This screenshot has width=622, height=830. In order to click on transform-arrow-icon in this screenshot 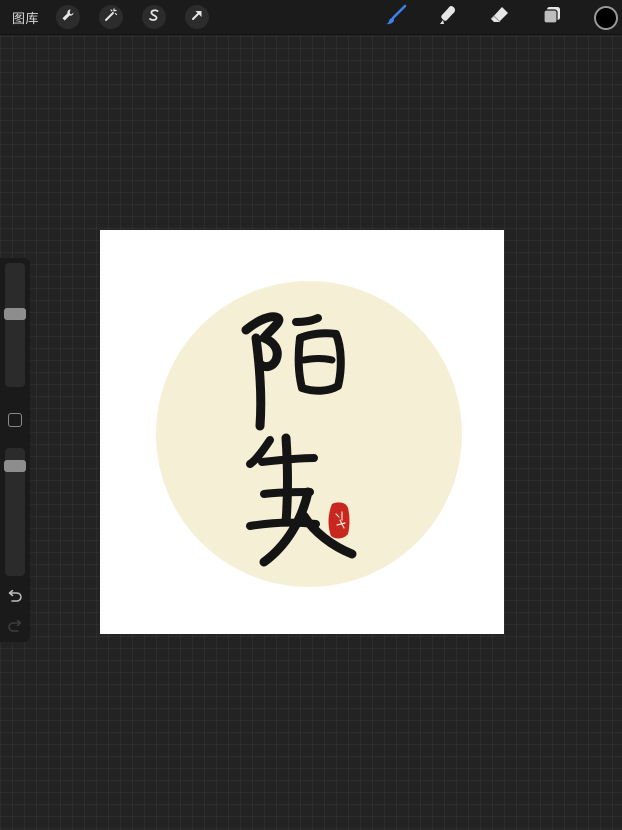, I will do `click(197, 17)`.